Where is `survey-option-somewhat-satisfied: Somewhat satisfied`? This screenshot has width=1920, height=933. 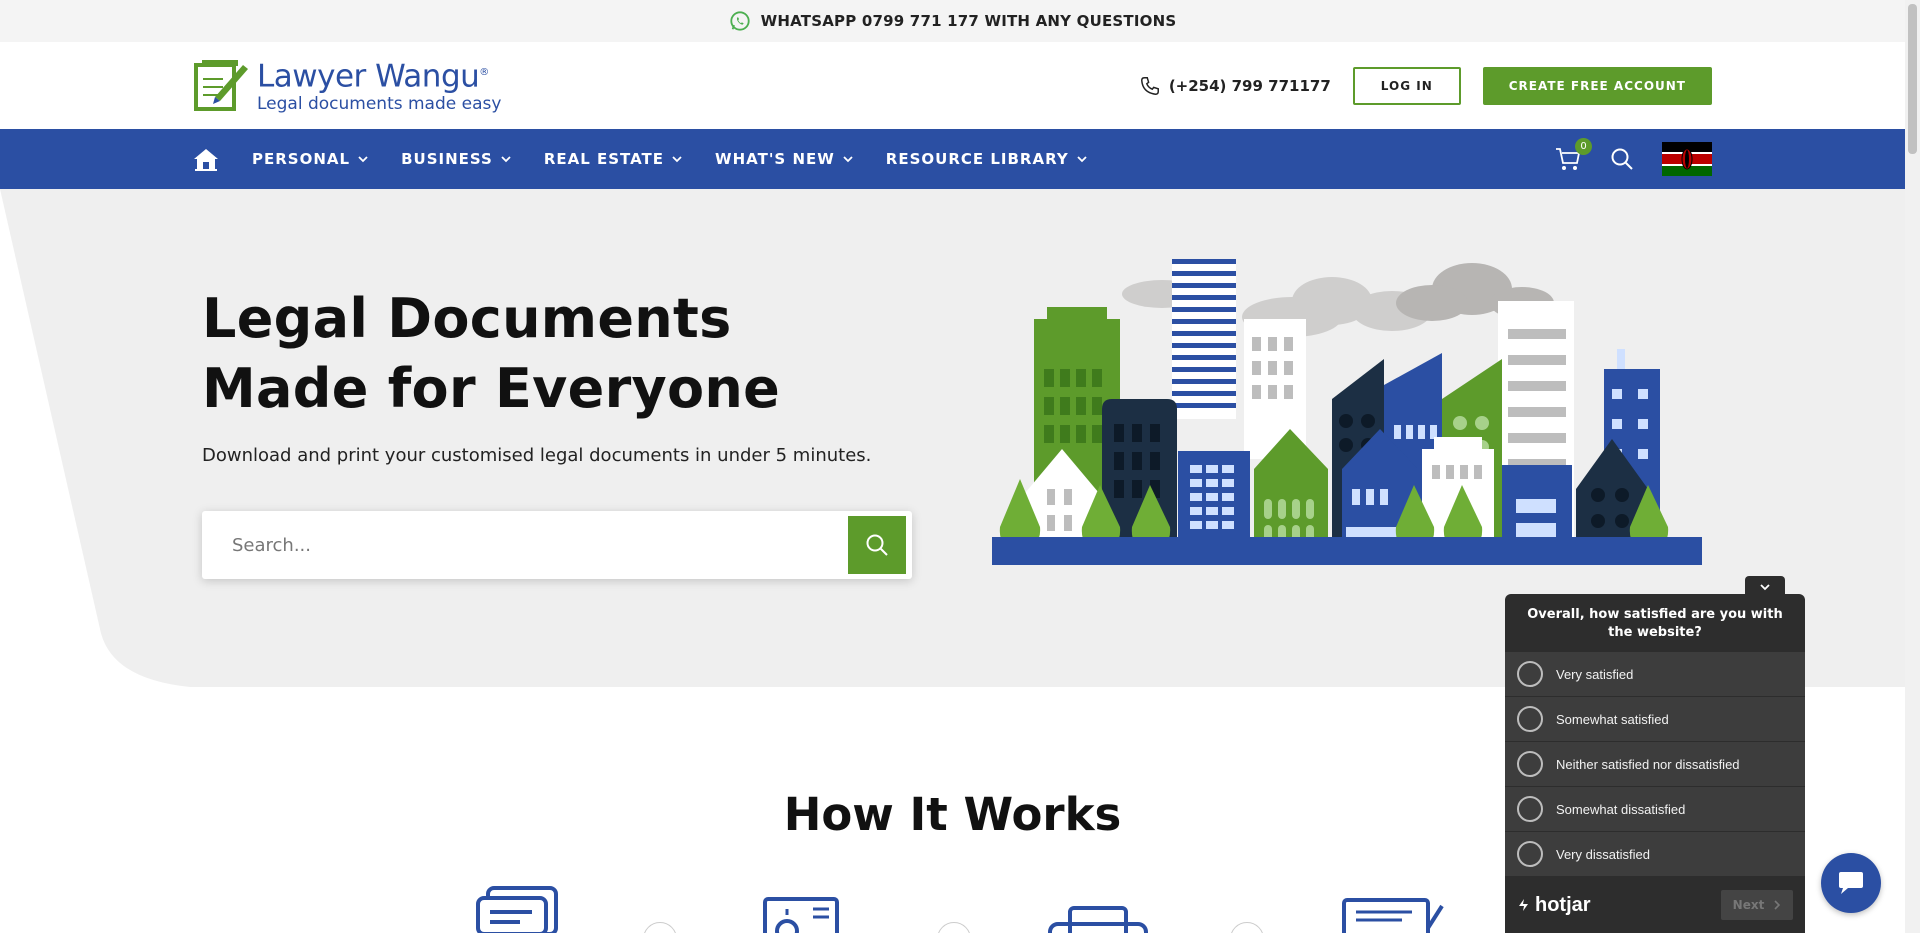 survey-option-somewhat-satisfied: Somewhat satisfied is located at coordinates (1655, 719).